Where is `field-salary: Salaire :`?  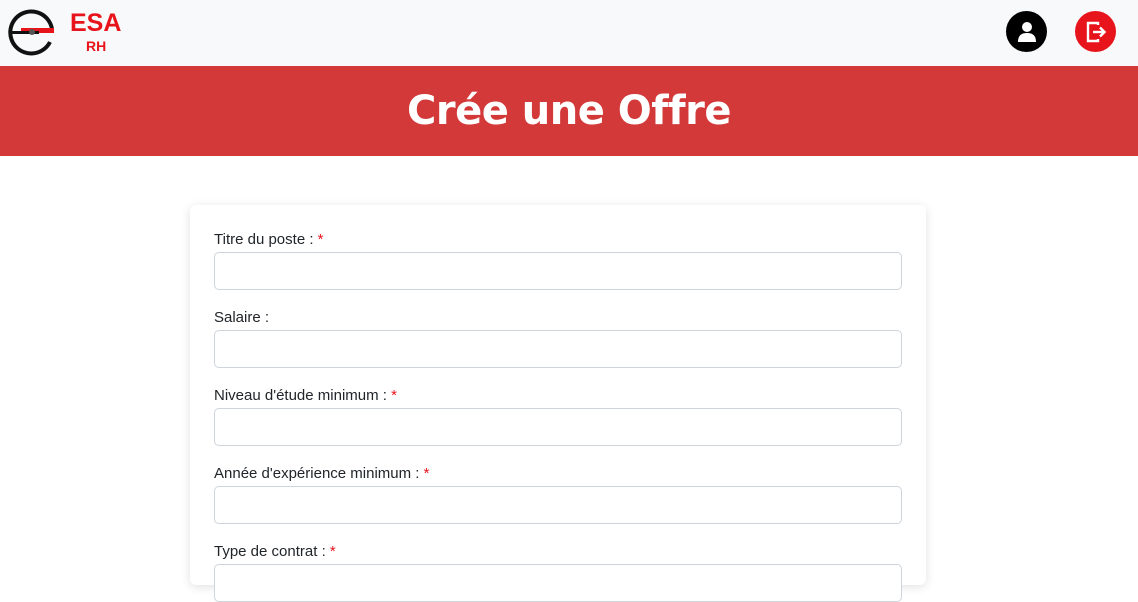 field-salary: Salaire : is located at coordinates (558, 338).